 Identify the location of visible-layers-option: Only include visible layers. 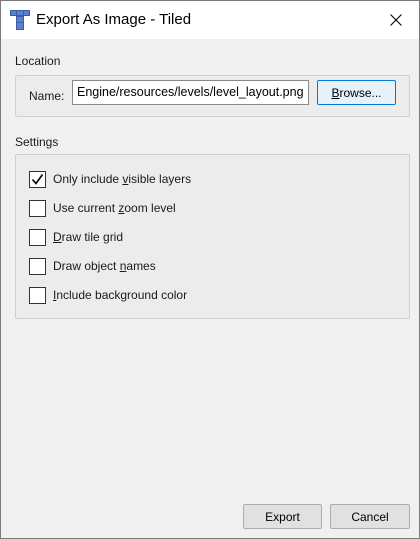
(110, 179).